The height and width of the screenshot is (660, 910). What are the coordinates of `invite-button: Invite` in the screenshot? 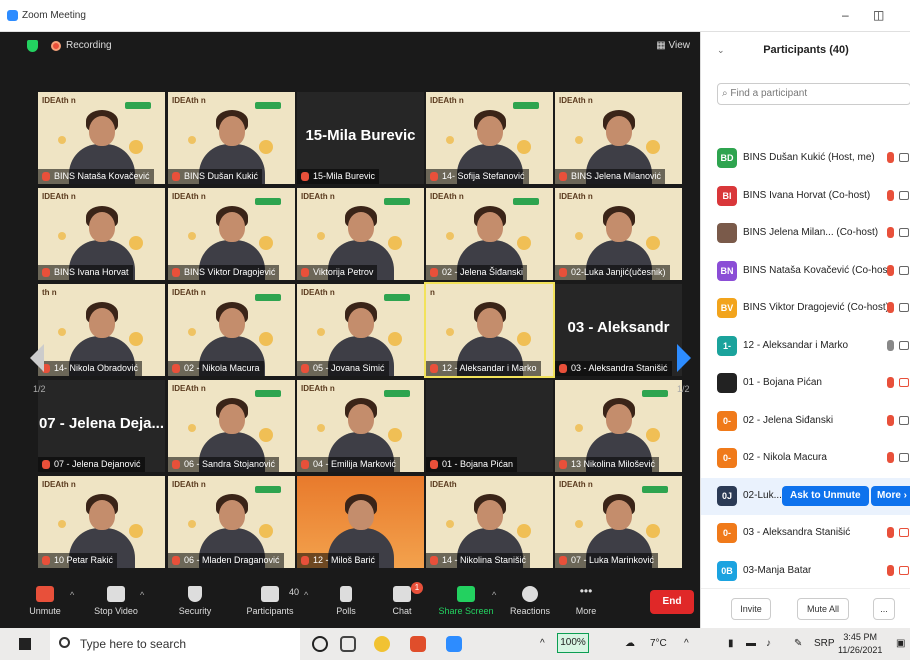 It's located at (751, 609).